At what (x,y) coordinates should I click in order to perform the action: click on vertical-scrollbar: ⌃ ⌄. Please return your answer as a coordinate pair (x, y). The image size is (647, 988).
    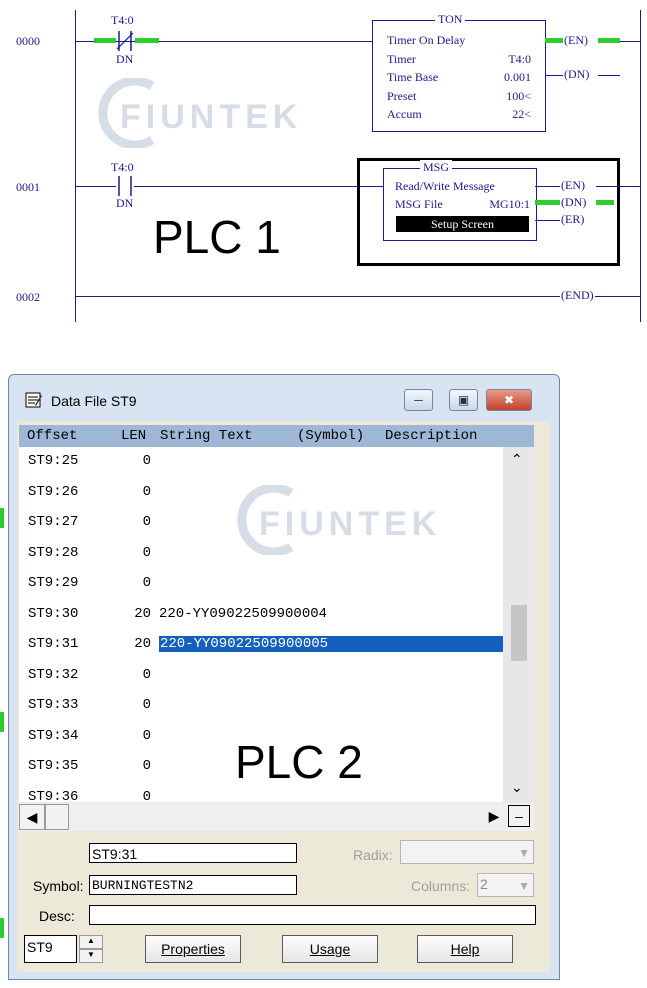
    Looking at the image, I should click on (518, 624).